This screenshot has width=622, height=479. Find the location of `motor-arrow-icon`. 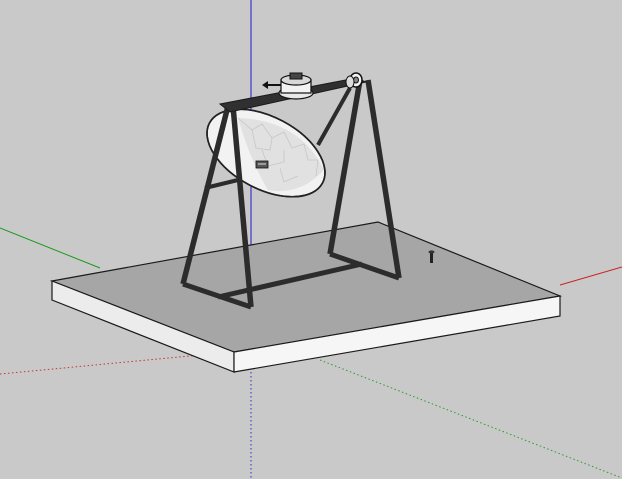

motor-arrow-icon is located at coordinates (265, 85).